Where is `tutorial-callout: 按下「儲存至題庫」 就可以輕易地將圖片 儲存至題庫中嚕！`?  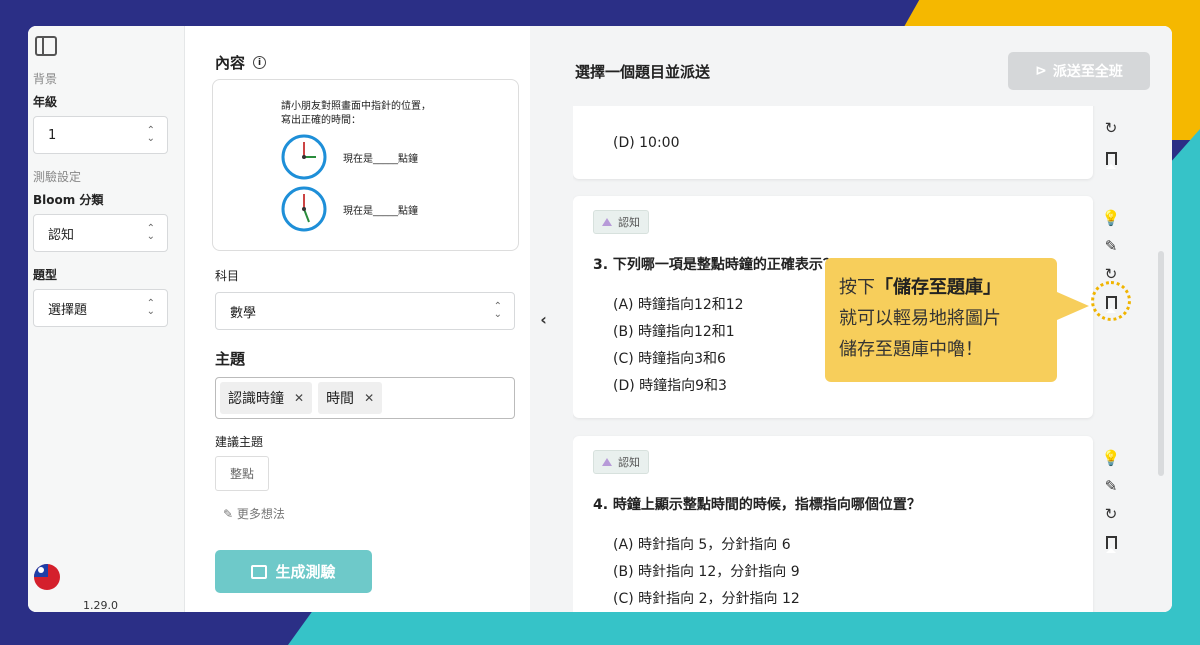 tutorial-callout: 按下「儲存至題庫」 就可以輕易地將圖片 儲存至題庫中嚕！ is located at coordinates (957, 320).